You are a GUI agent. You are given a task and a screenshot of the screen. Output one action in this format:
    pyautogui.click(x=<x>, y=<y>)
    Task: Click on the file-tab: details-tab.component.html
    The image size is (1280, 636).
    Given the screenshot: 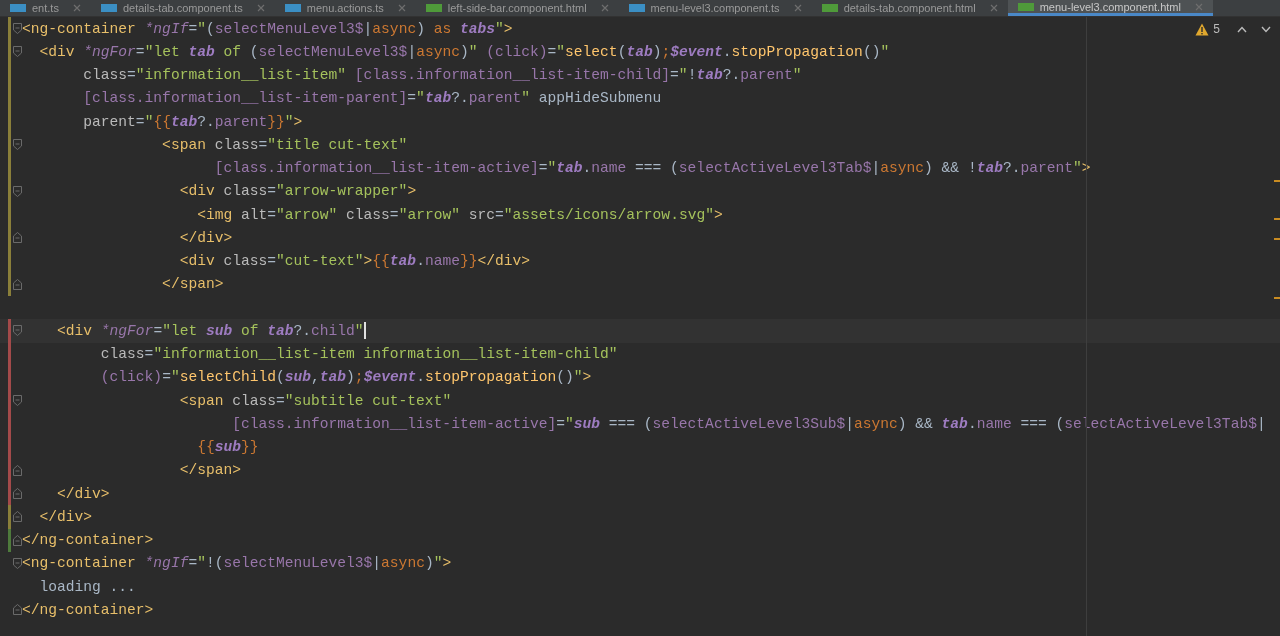 What is the action you would take?
    pyautogui.click(x=909, y=8)
    